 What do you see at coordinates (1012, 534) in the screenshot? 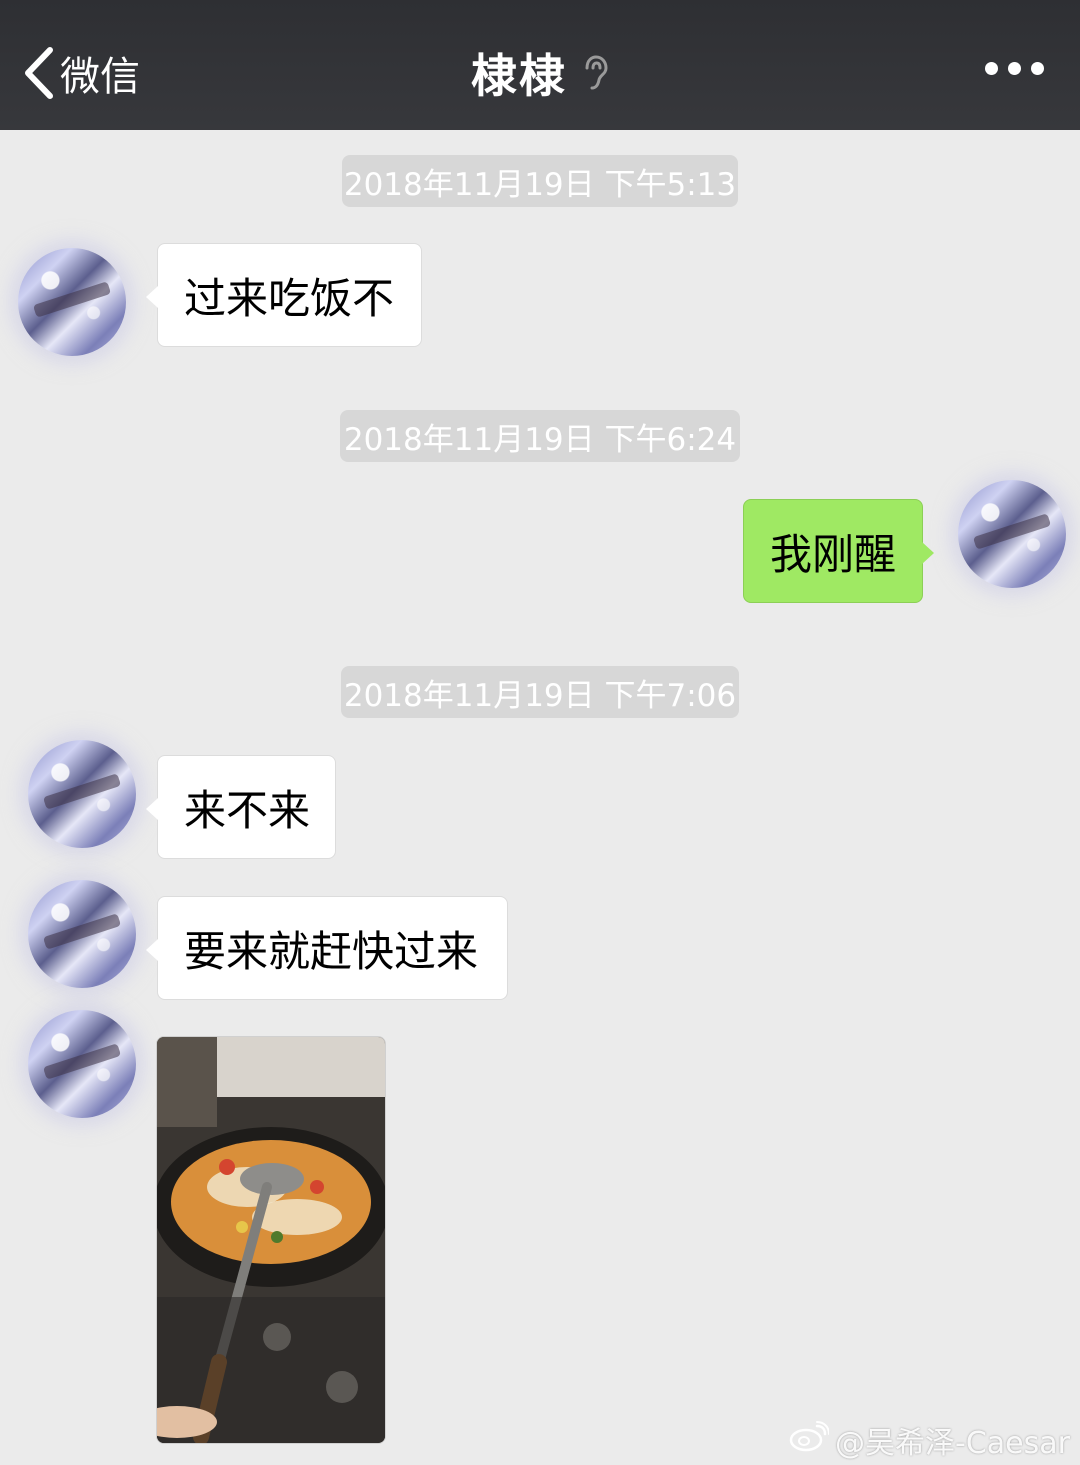
I see `my-avatar` at bounding box center [1012, 534].